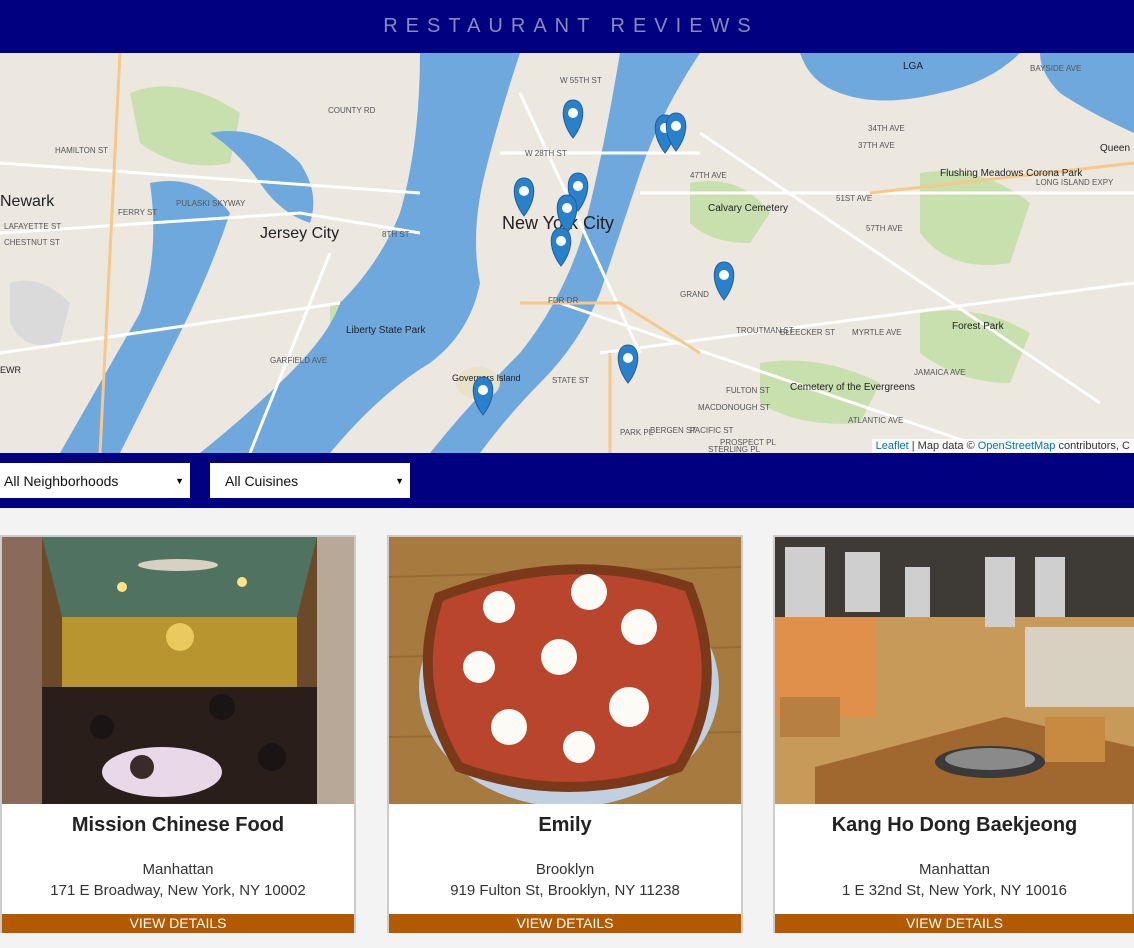 The image size is (1134, 948). Describe the element at coordinates (954, 890) in the screenshot. I see `restaurant-address: 1 E 32nd St, New York, NY 10016` at that location.